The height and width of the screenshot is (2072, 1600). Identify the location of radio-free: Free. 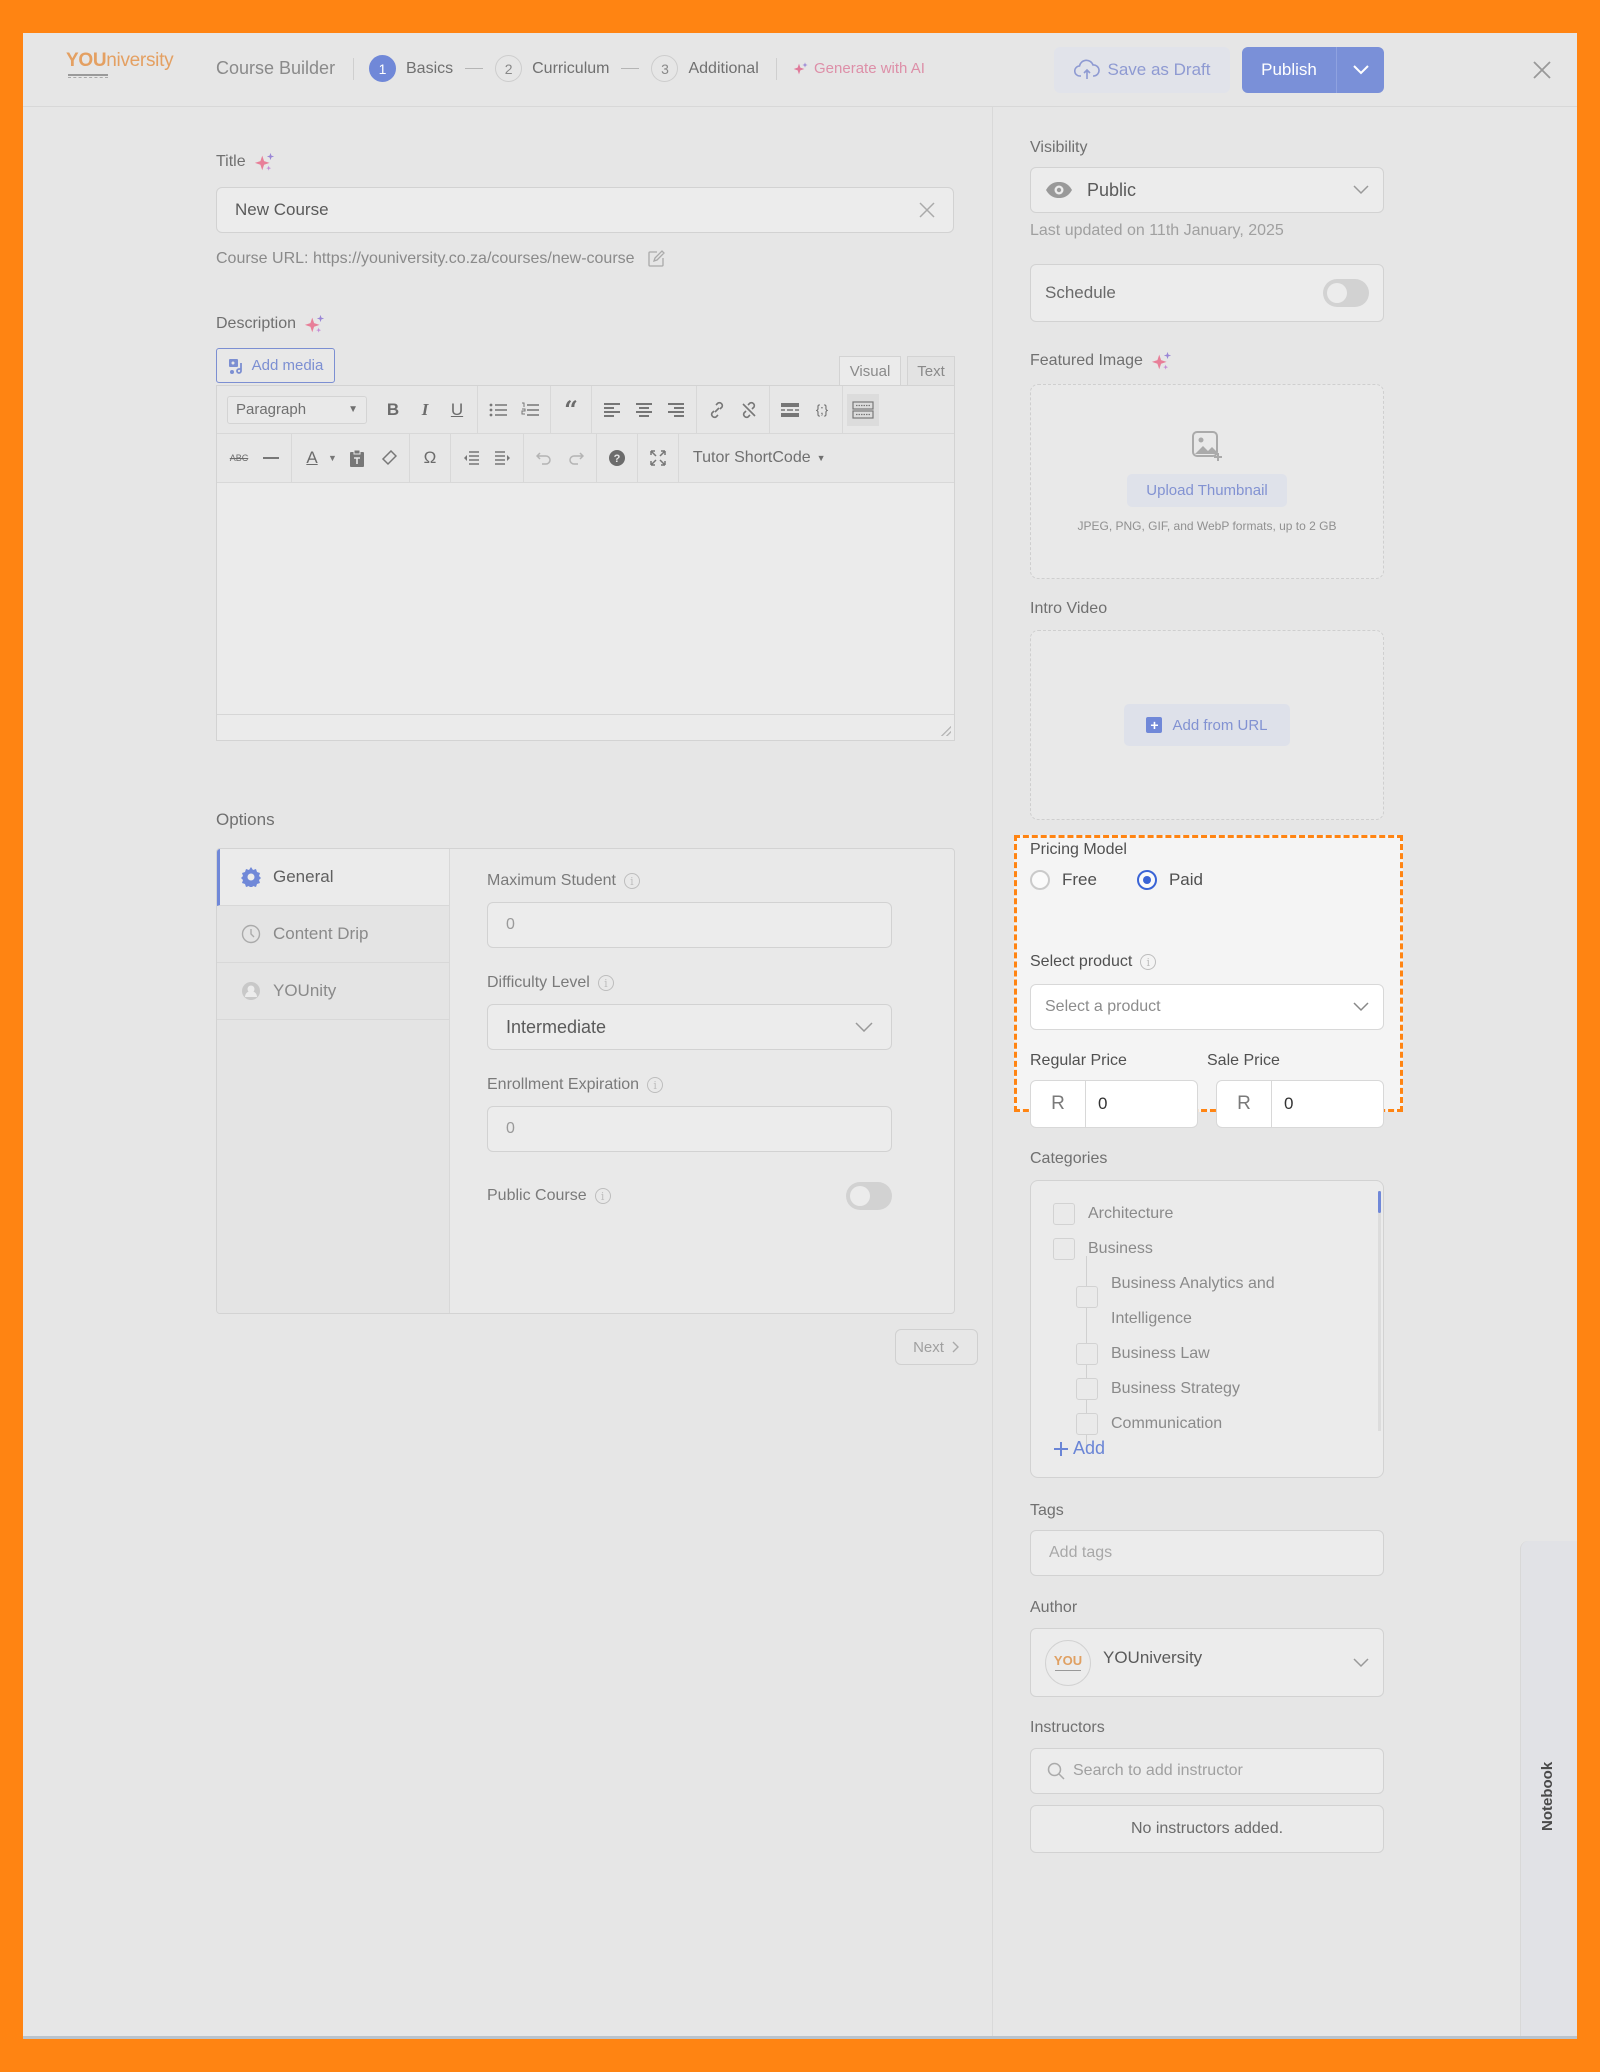
(1063, 880).